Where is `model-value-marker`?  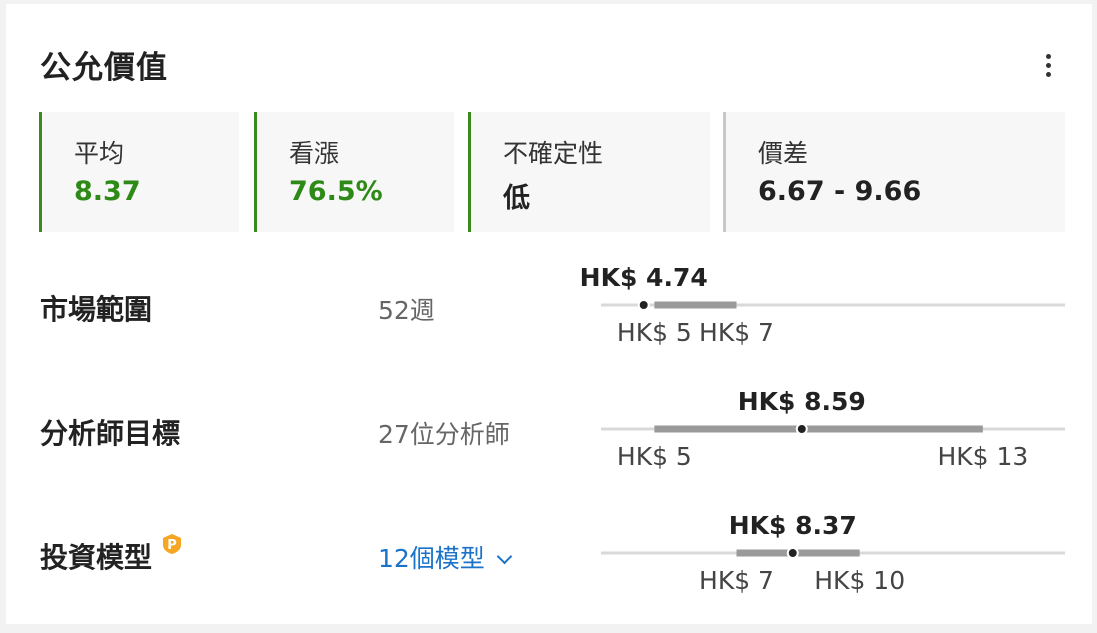
model-value-marker is located at coordinates (792, 553).